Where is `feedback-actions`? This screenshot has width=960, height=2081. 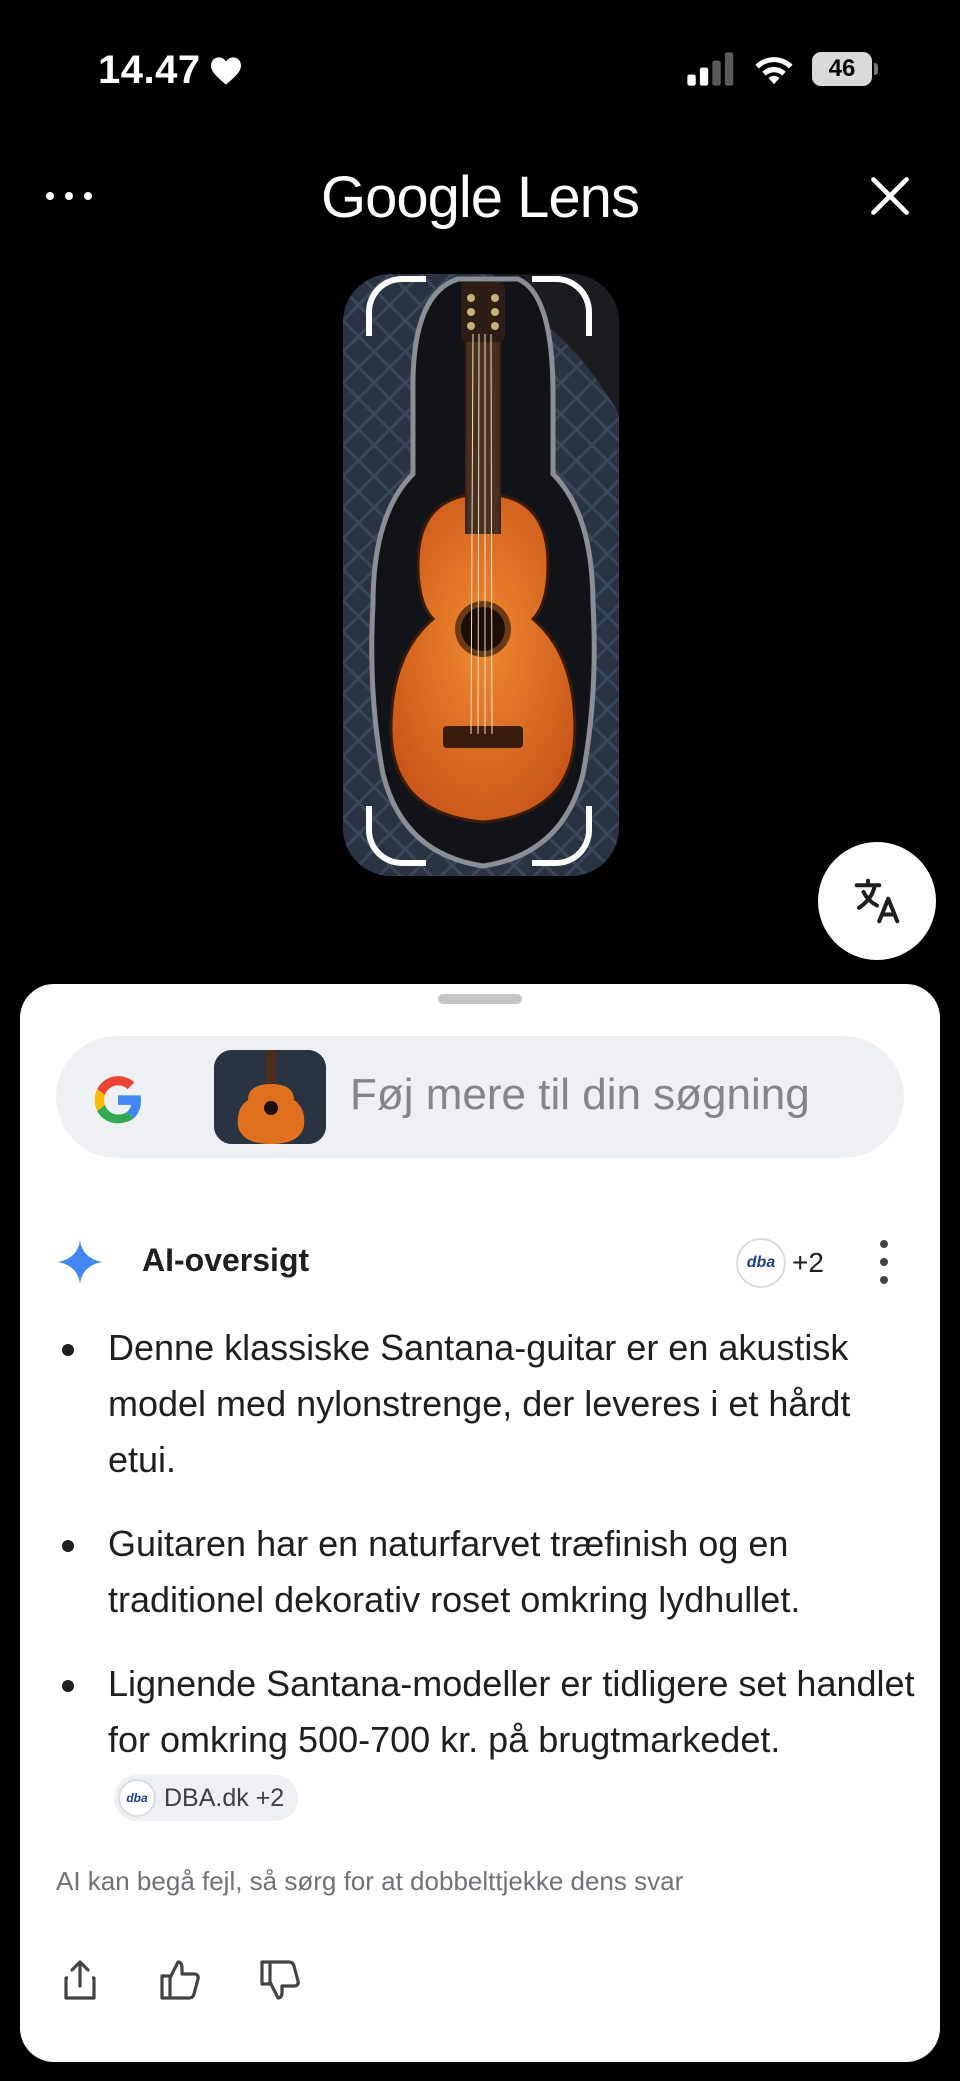 feedback-actions is located at coordinates (180, 1980).